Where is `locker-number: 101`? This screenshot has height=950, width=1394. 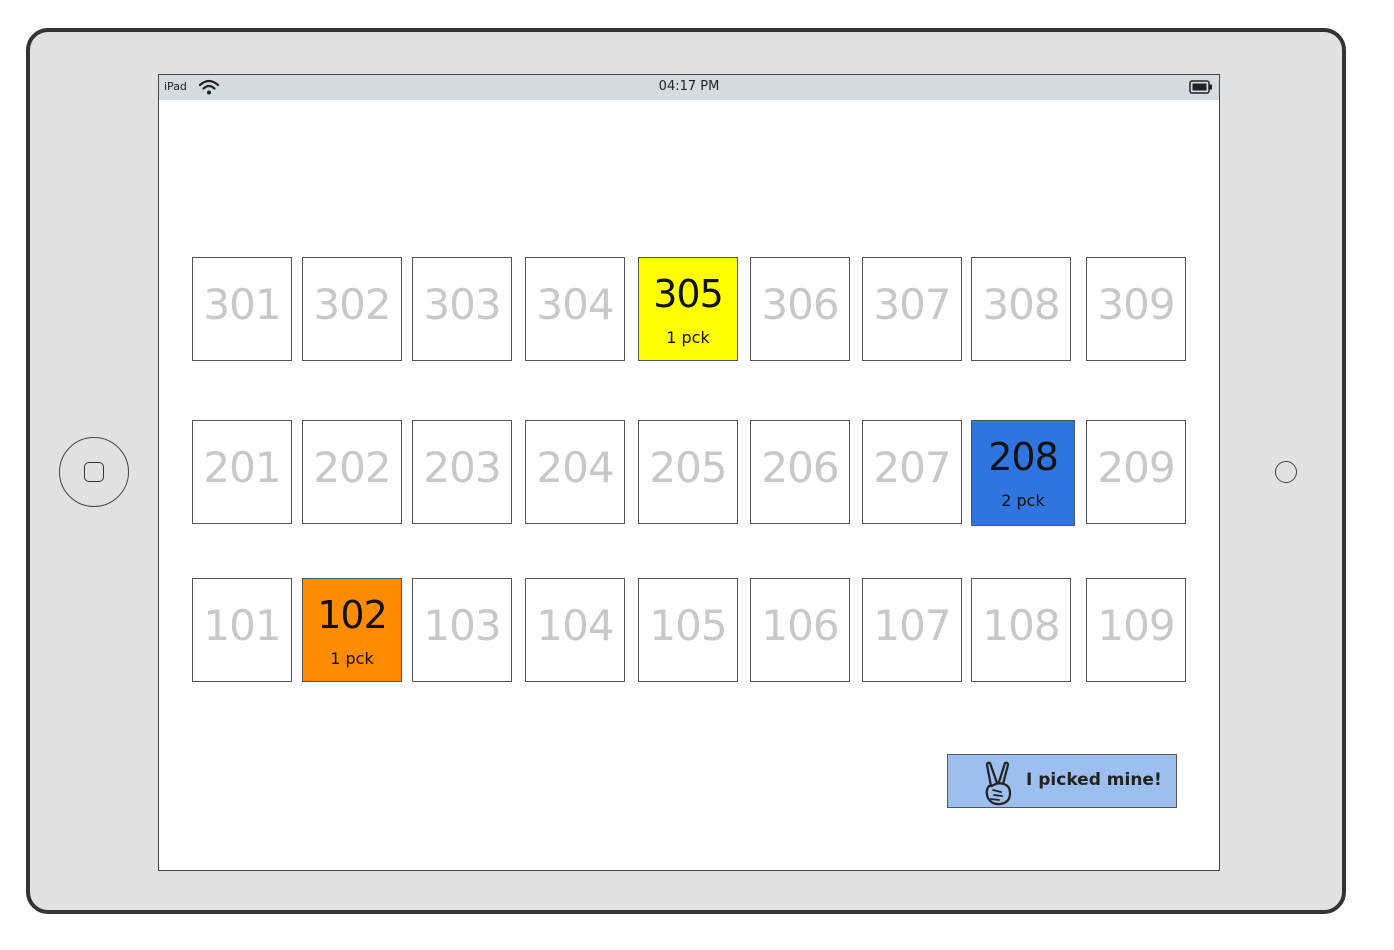
locker-number: 101 is located at coordinates (242, 625).